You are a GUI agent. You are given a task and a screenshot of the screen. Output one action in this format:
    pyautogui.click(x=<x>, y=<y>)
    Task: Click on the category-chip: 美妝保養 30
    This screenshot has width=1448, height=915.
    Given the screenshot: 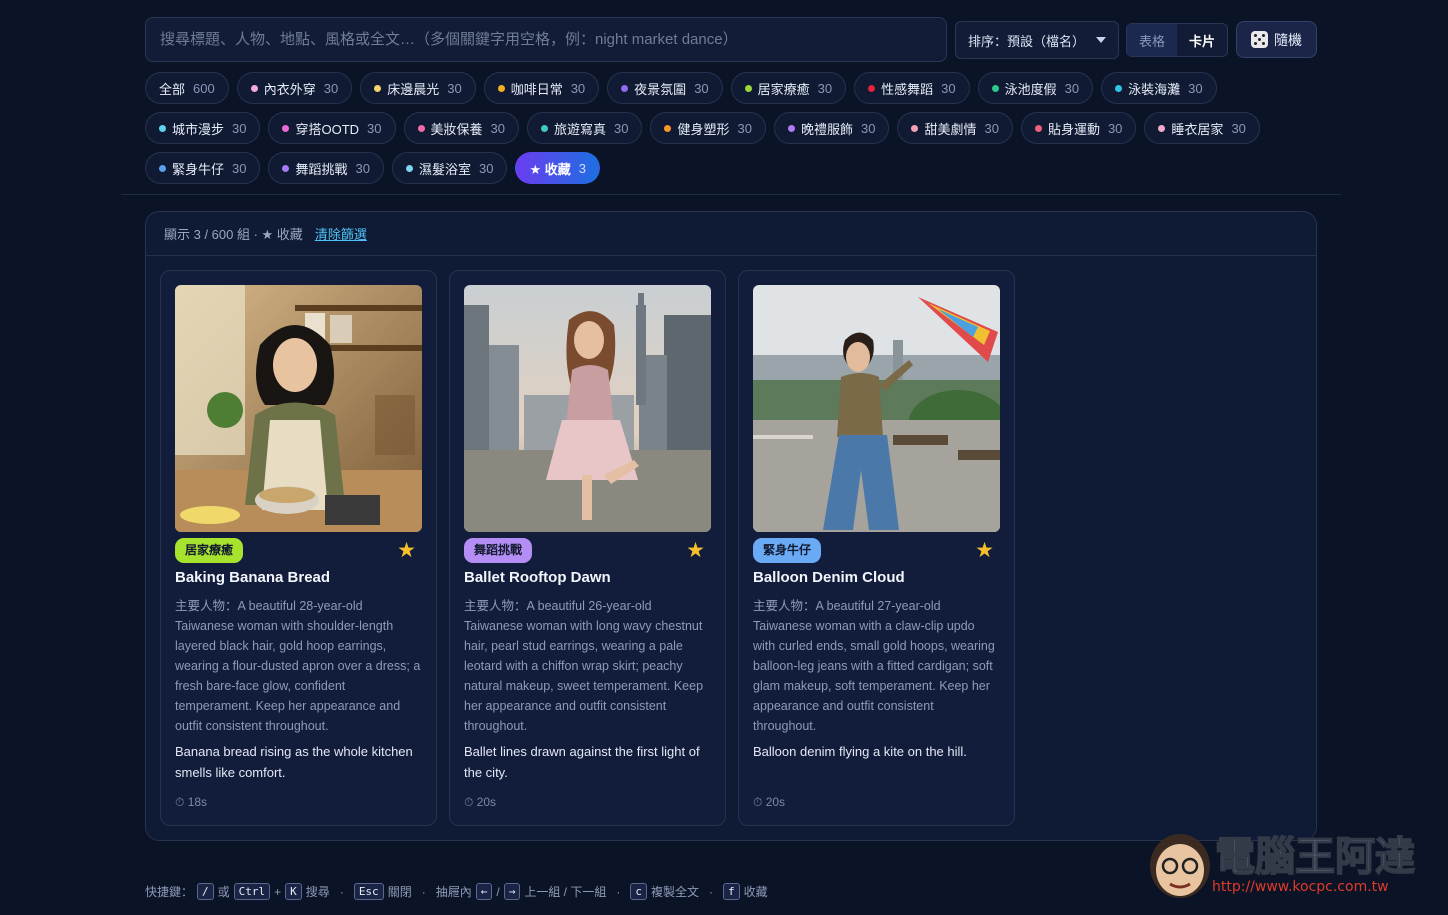 What is the action you would take?
    pyautogui.click(x=461, y=128)
    